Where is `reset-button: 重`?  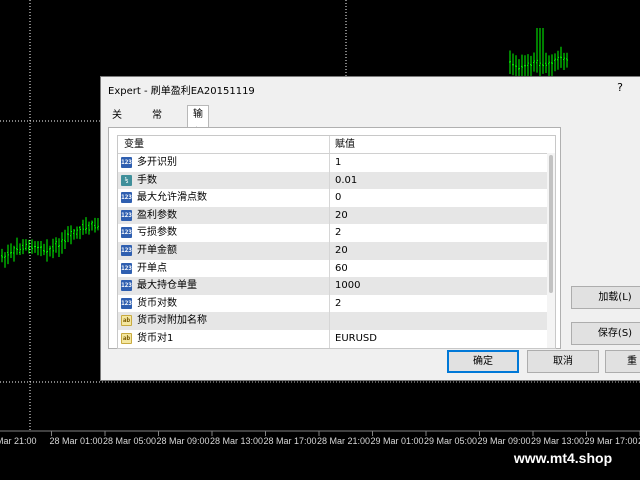 reset-button: 重 is located at coordinates (622, 361).